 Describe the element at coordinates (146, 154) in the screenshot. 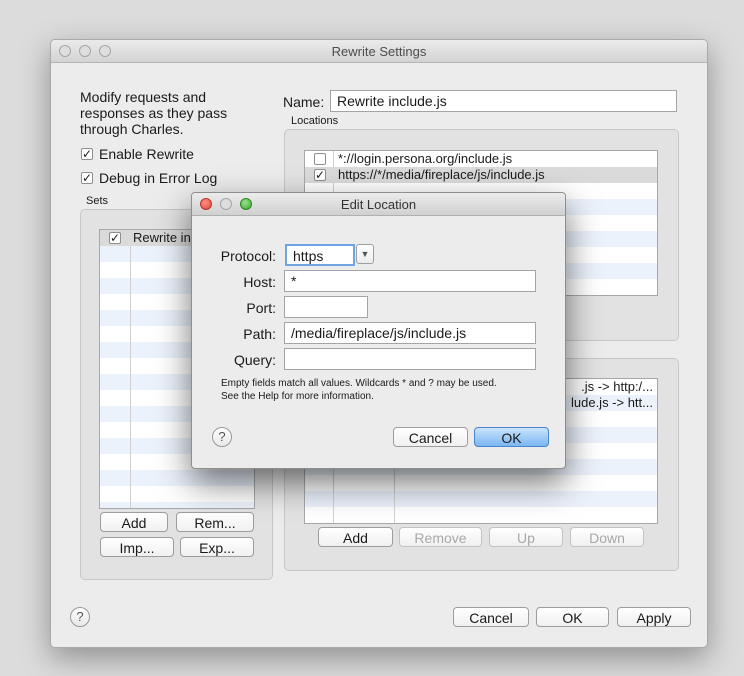

I see `enable-rewrite-label: Enable Rewrite` at that location.